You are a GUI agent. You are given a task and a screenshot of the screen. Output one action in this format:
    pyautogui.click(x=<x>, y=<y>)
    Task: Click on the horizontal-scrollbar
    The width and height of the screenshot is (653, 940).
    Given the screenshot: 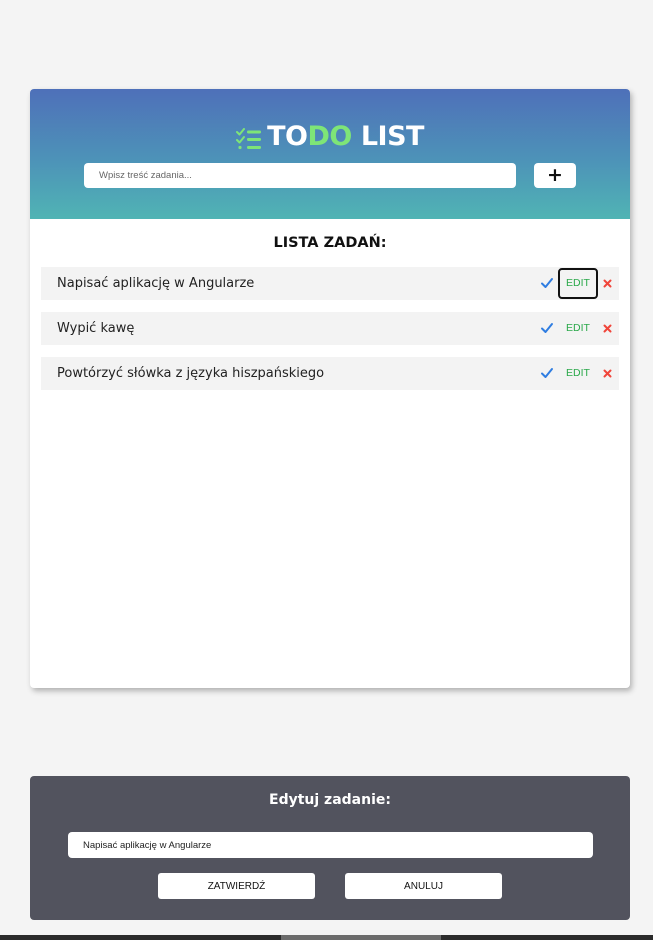 What is the action you would take?
    pyautogui.click(x=326, y=937)
    